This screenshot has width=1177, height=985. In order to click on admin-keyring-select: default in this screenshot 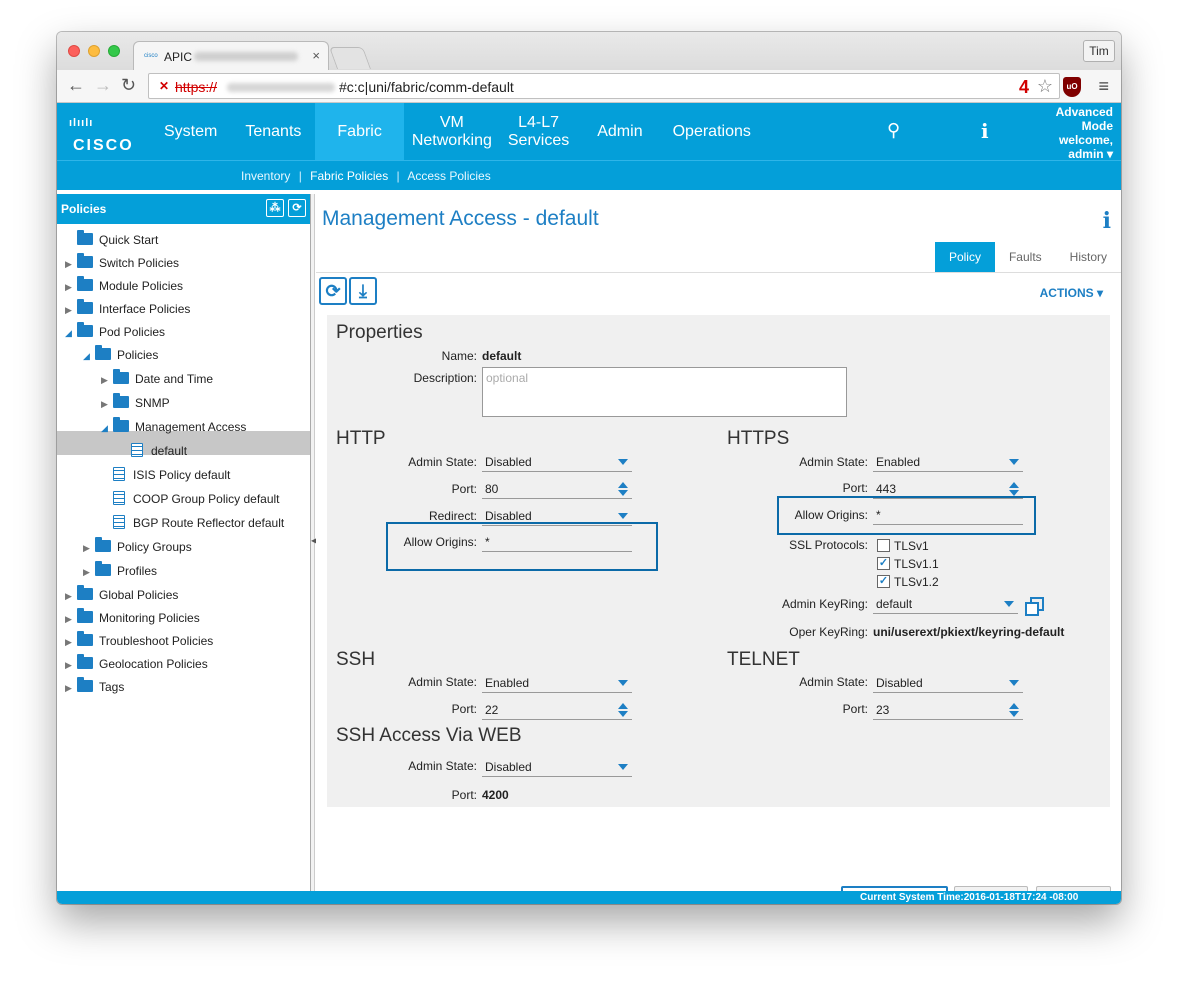, I will do `click(945, 604)`.